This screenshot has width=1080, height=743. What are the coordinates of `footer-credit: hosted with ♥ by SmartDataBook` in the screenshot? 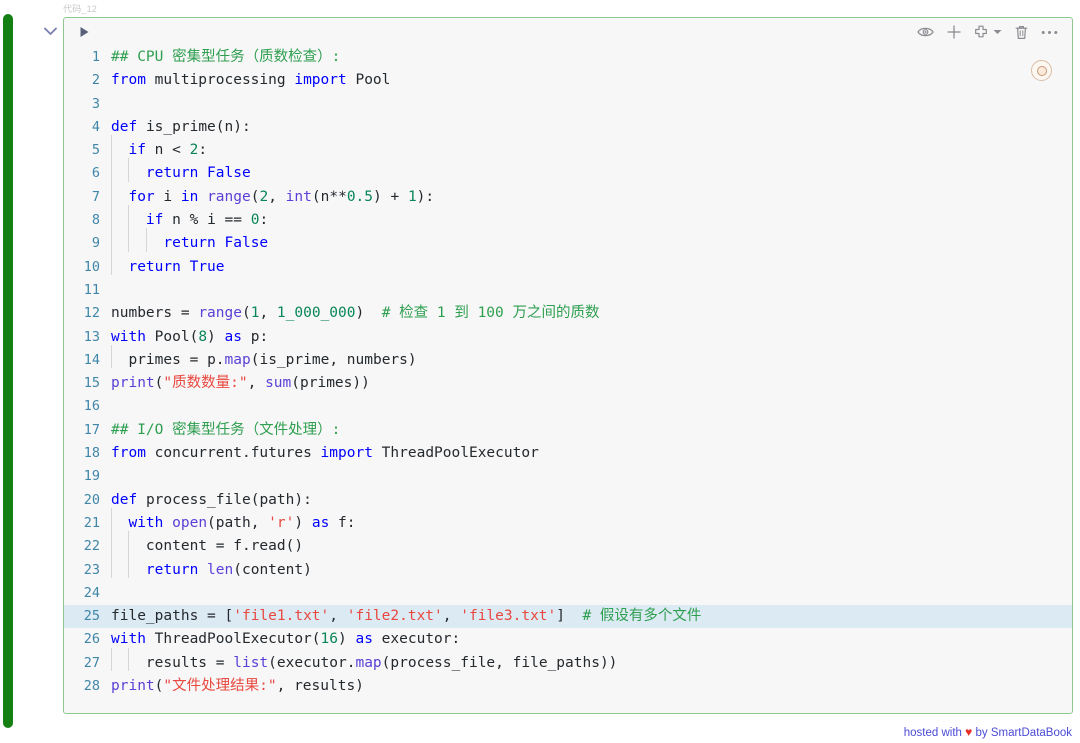 It's located at (988, 732).